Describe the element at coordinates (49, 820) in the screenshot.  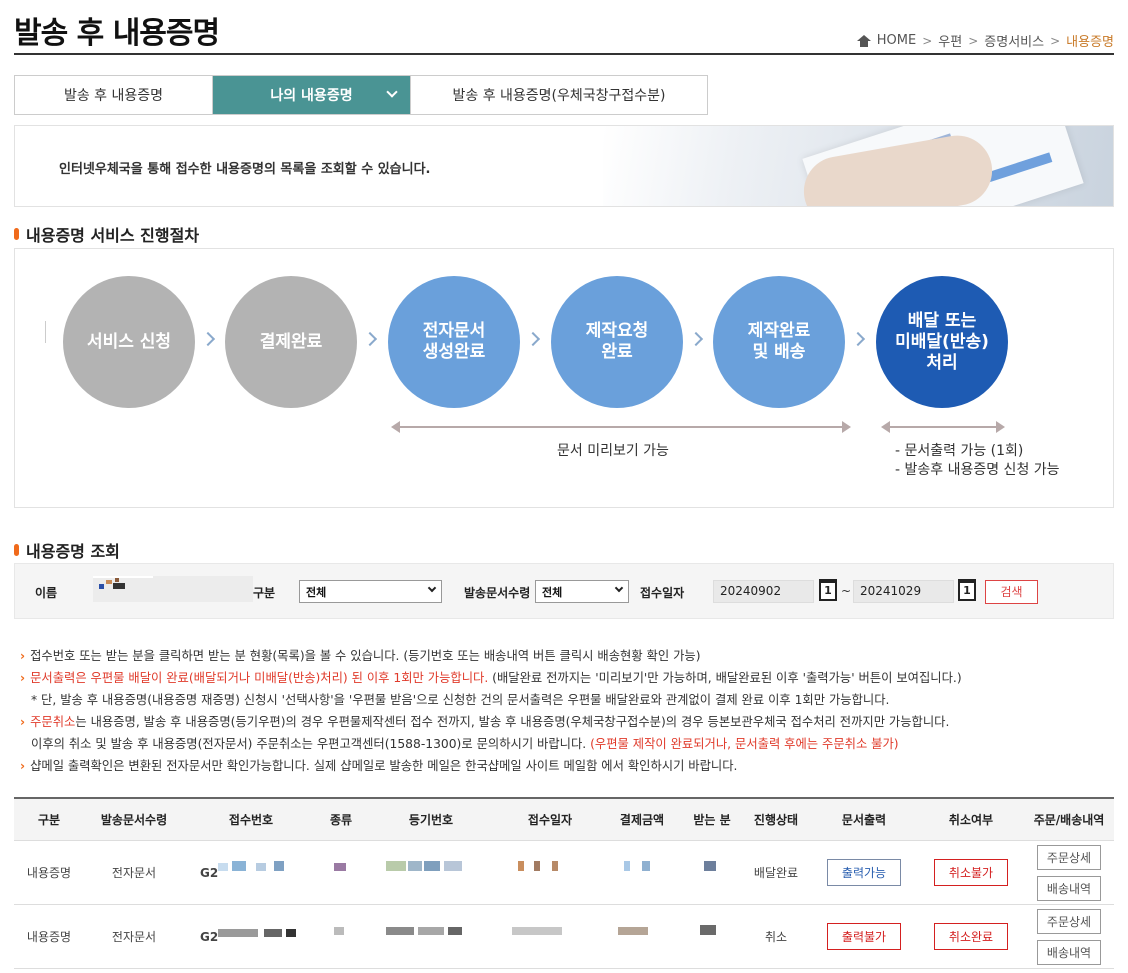
I see `col-header: 구분` at that location.